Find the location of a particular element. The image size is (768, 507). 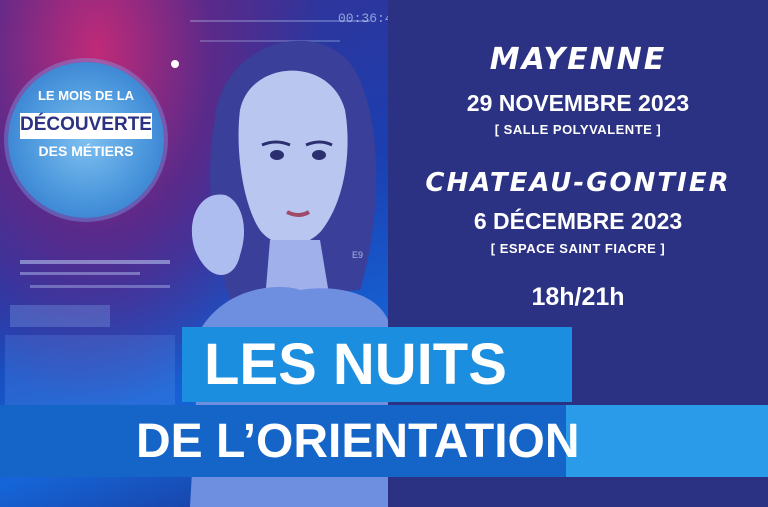

title-banner-accent is located at coordinates (667, 441).